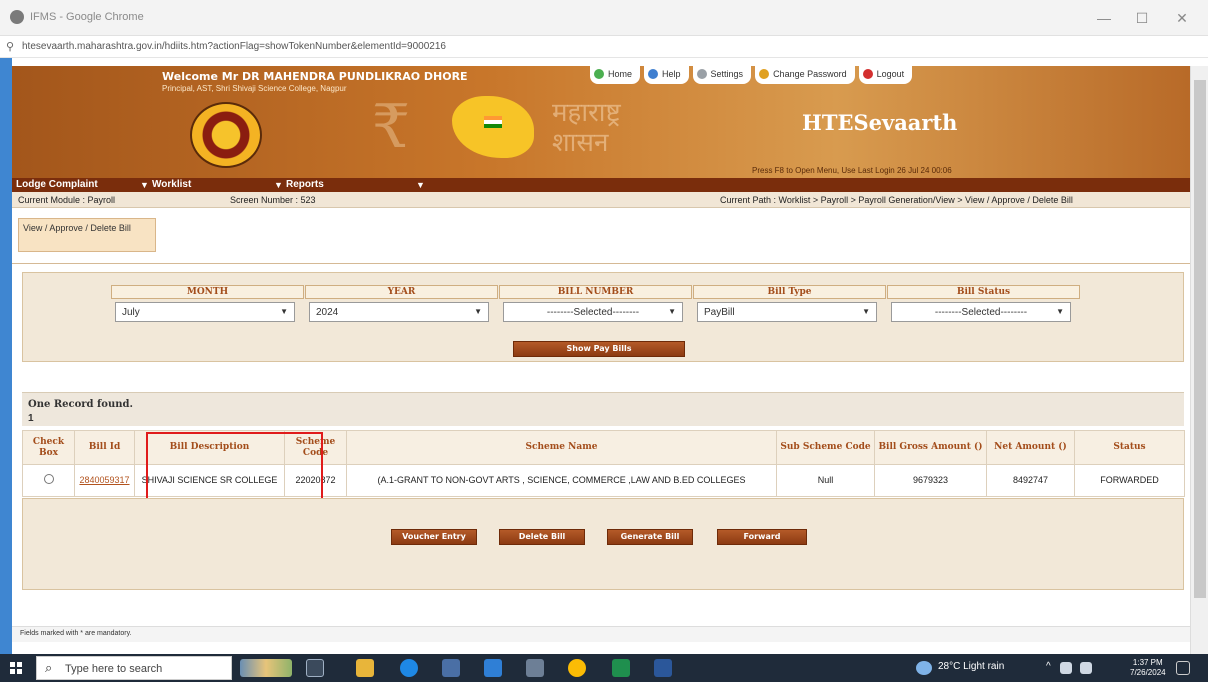  I want to click on file-explorer-icon, so click(365, 668).